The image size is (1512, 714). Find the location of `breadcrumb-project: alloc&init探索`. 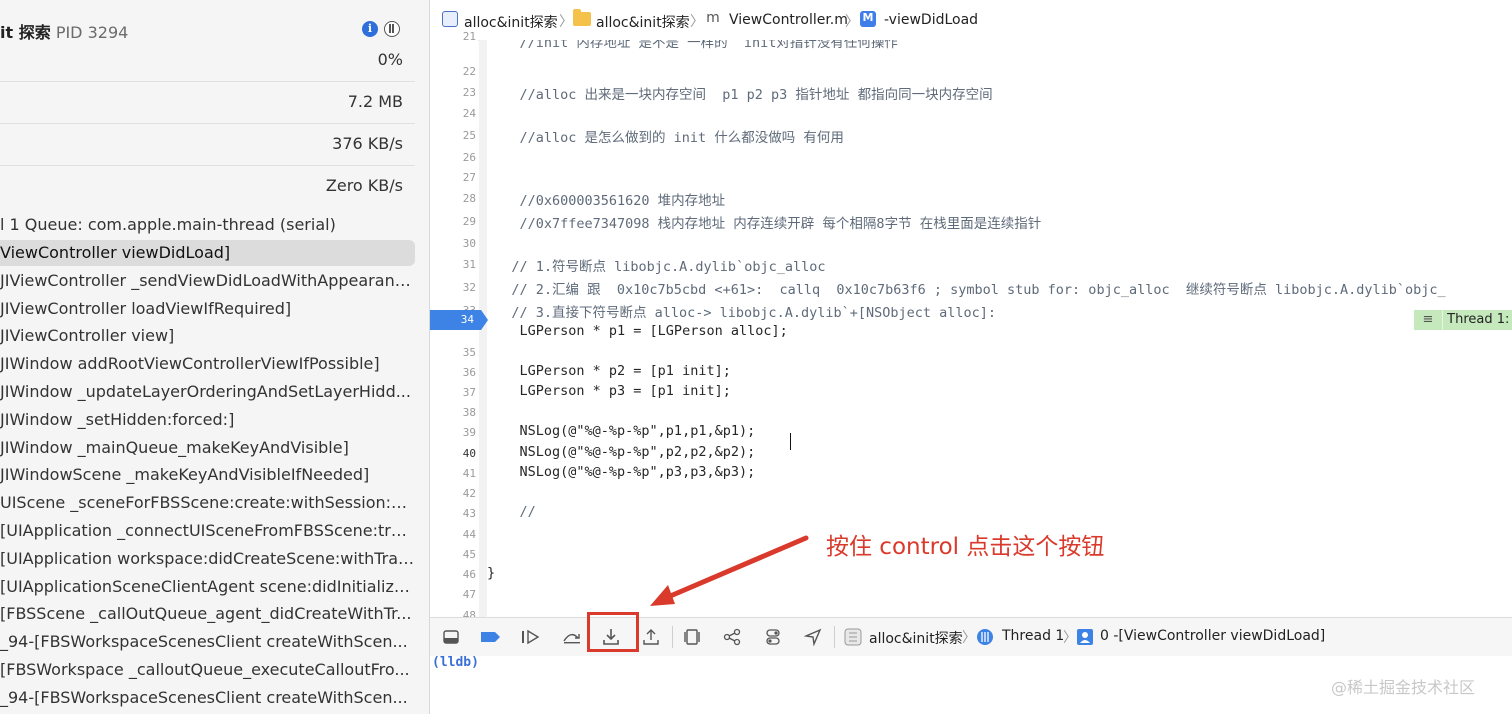

breadcrumb-project: alloc&init探索 is located at coordinates (511, 22).